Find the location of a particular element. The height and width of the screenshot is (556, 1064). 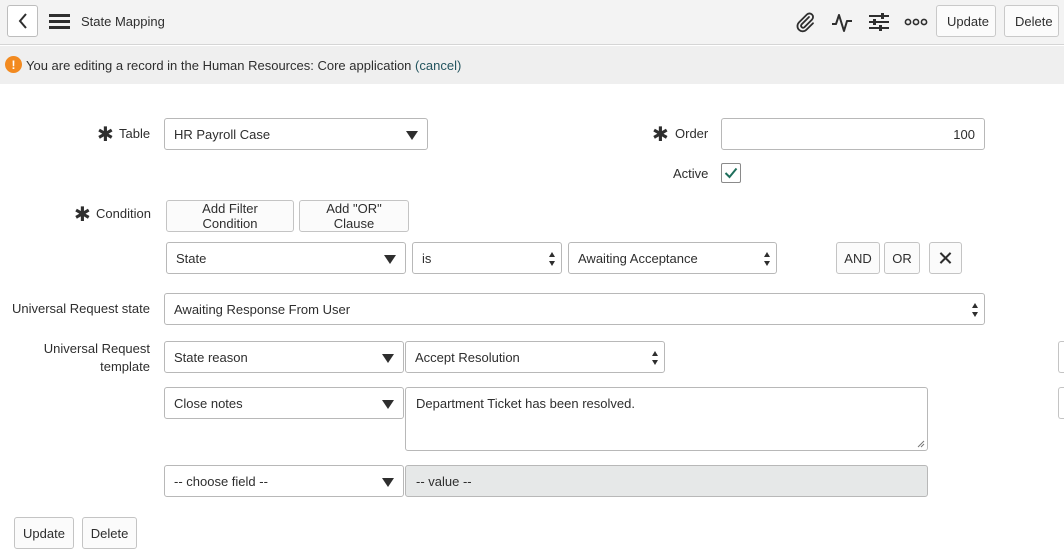

update-button: Update is located at coordinates (966, 21).